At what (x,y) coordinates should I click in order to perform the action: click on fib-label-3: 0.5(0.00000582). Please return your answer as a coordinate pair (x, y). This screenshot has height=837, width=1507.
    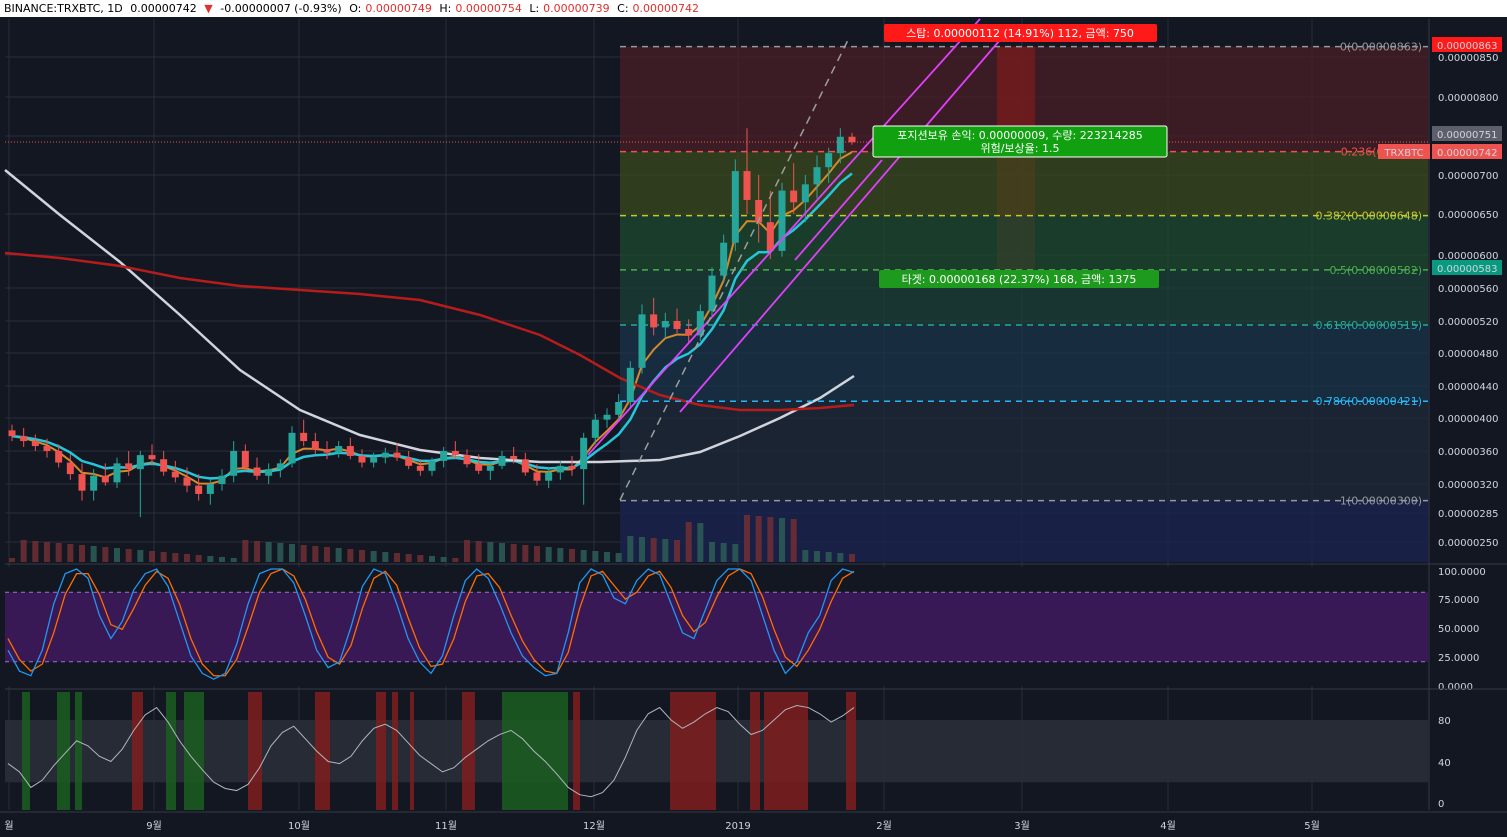
    Looking at the image, I should click on (1375, 270).